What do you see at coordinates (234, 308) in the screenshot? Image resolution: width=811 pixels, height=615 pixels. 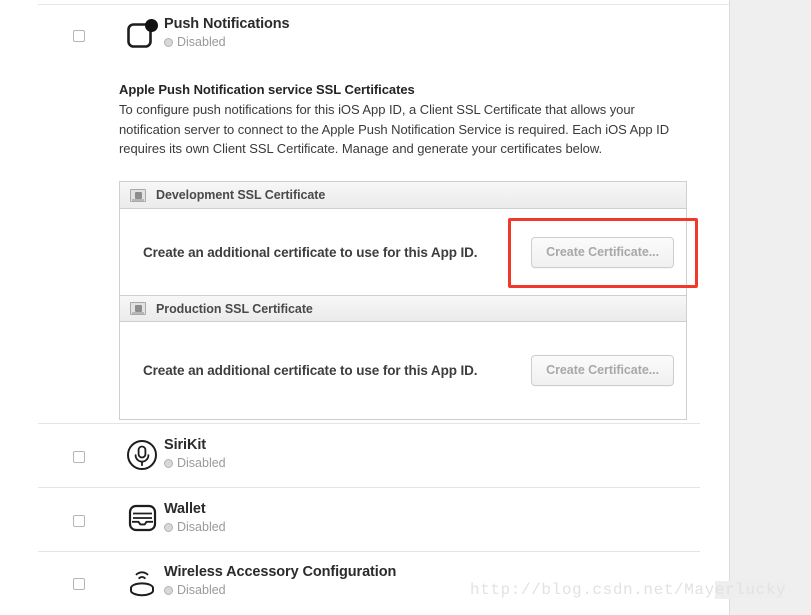 I see `production-certificate-header-label: Production SSL Certificate` at bounding box center [234, 308].